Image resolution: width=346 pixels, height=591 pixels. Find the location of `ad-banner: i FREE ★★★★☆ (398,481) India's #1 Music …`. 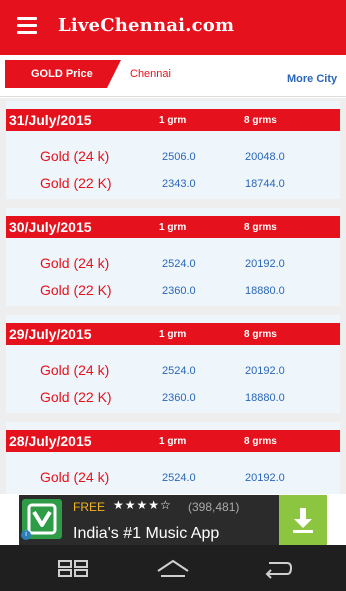

ad-banner: i FREE ★★★★☆ (398,481) India's #1 Music … is located at coordinates (173, 520).